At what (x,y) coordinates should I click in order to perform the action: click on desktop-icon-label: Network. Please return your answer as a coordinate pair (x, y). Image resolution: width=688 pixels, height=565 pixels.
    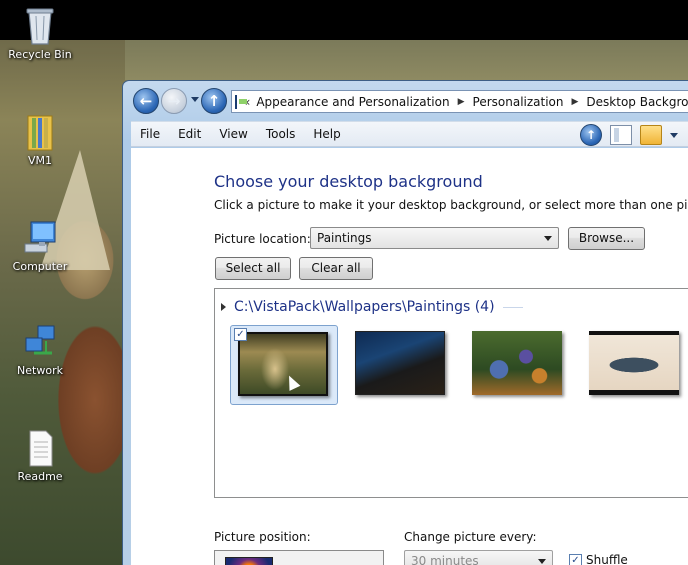
    Looking at the image, I should click on (40, 370).